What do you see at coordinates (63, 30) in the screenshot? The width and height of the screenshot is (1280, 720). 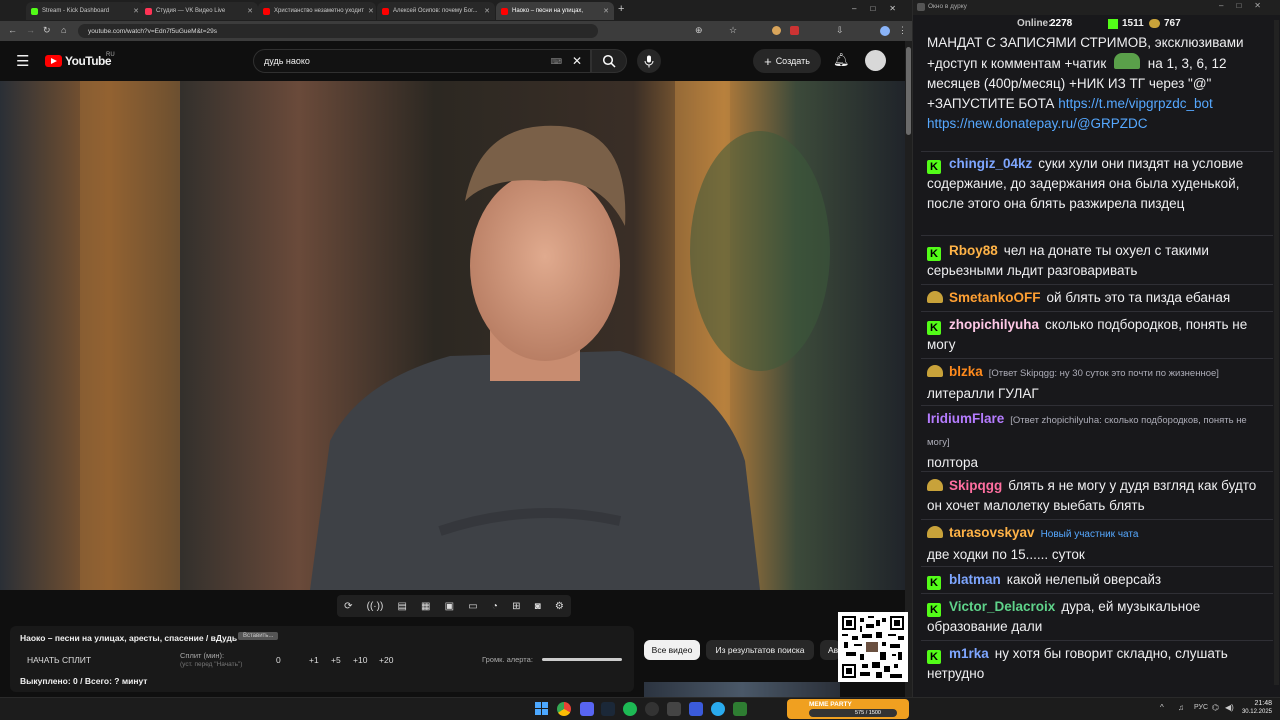 I see `home-icon: ⌂` at bounding box center [63, 30].